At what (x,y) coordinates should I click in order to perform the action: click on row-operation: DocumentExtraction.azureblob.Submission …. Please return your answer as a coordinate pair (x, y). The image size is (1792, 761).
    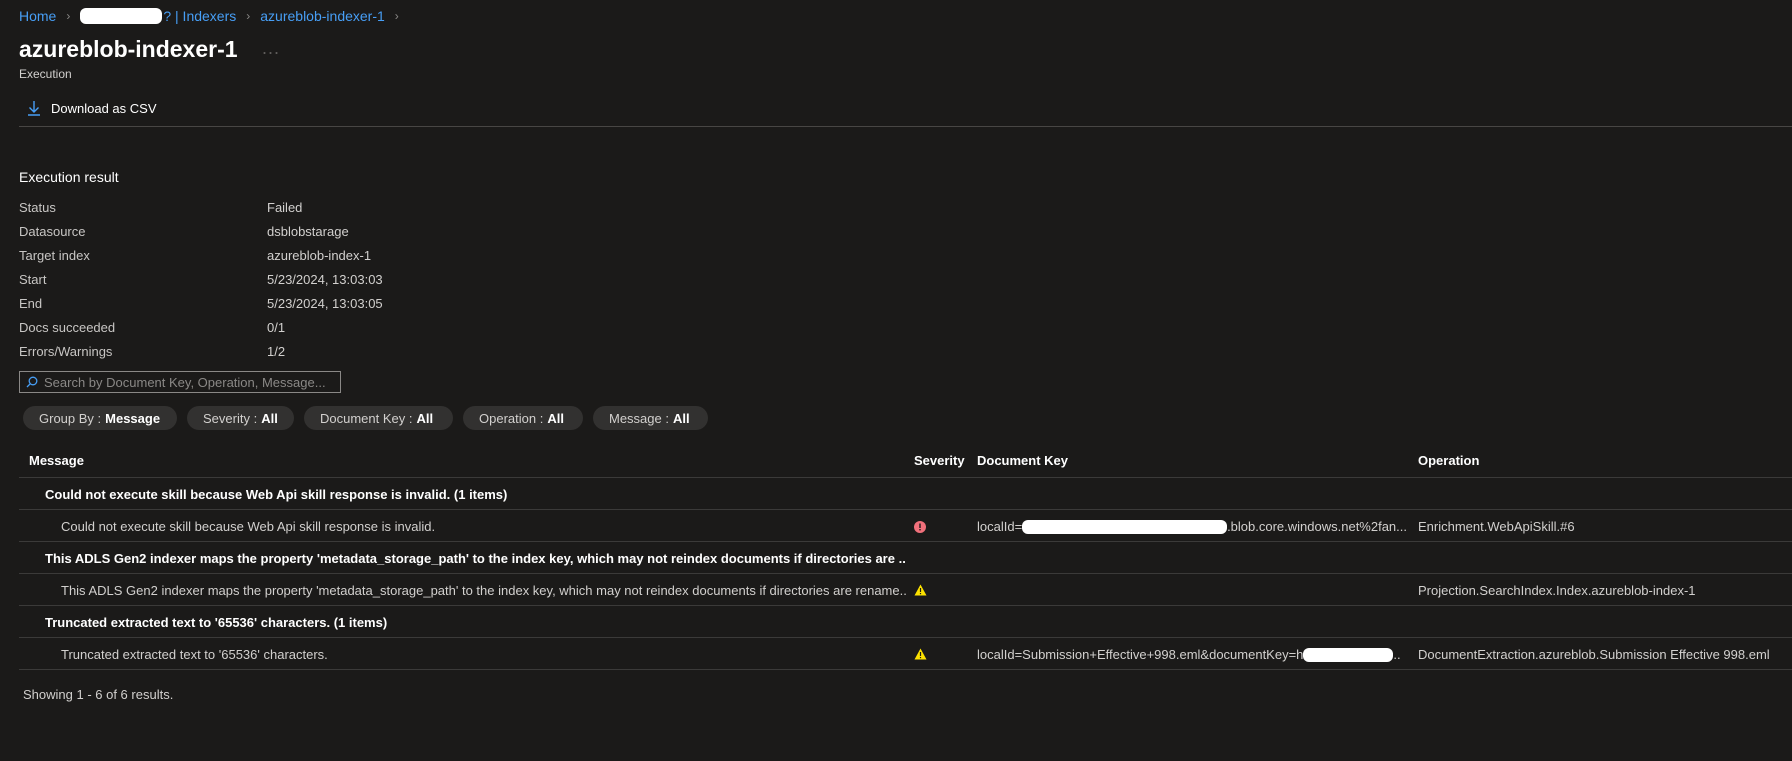
    Looking at the image, I should click on (1603, 654).